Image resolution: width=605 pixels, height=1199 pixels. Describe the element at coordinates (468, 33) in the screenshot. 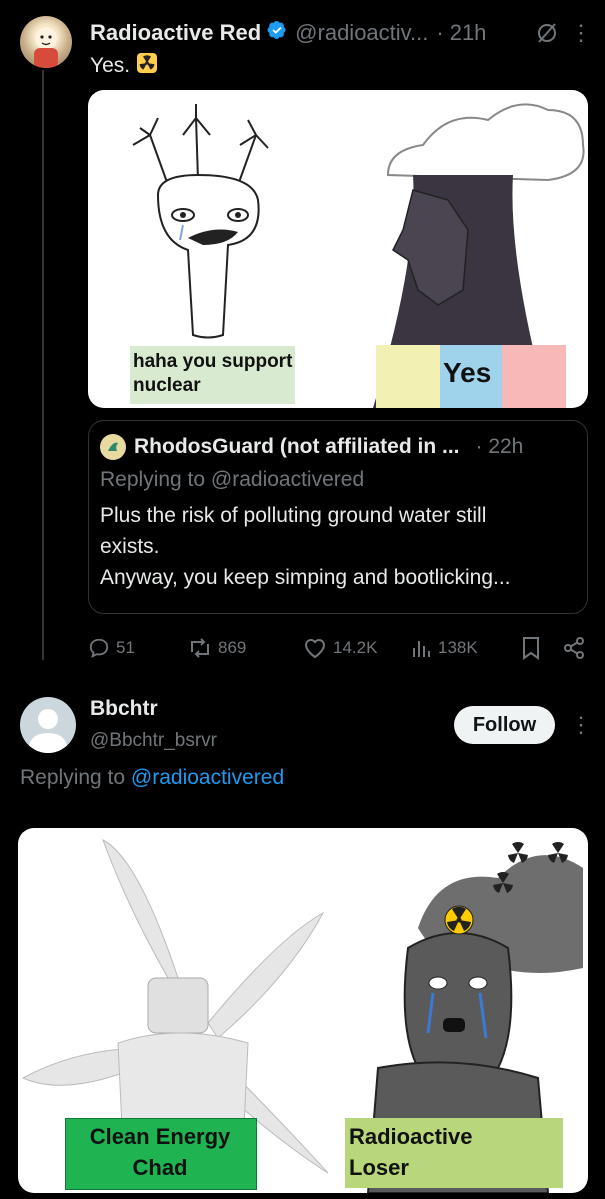

I see `tweet-time: 21h` at that location.